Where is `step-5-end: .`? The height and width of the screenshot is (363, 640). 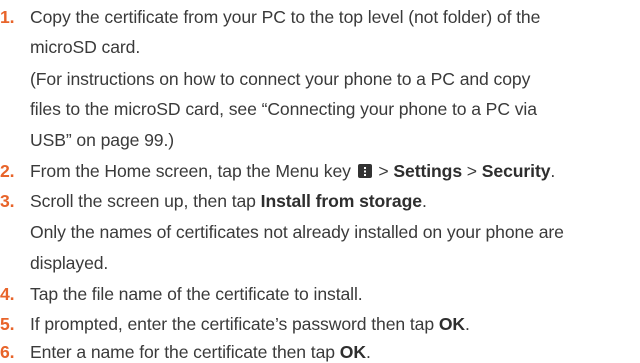 step-5-end: . is located at coordinates (467, 324).